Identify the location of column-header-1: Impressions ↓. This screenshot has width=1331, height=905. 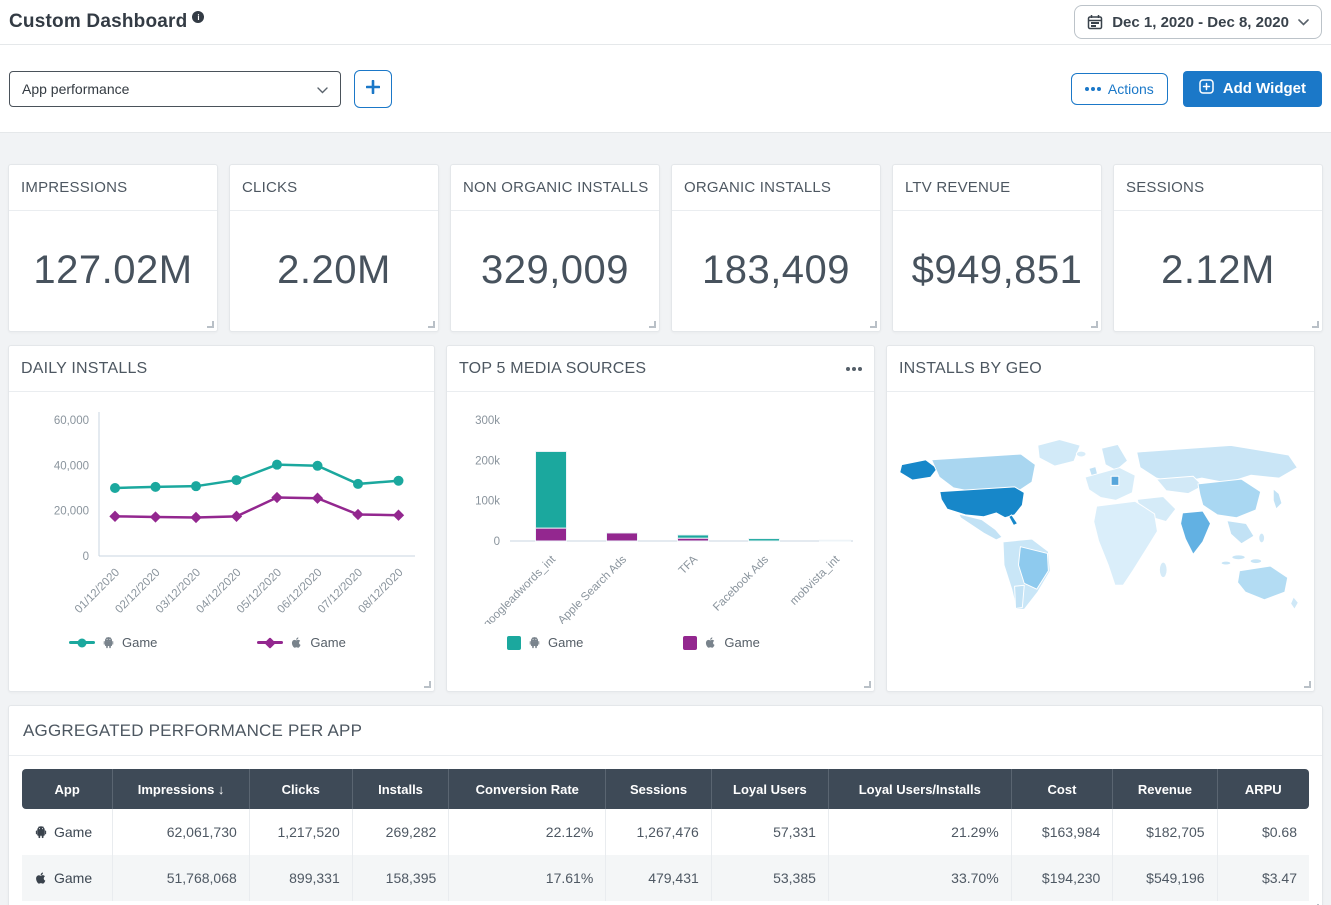
(181, 789).